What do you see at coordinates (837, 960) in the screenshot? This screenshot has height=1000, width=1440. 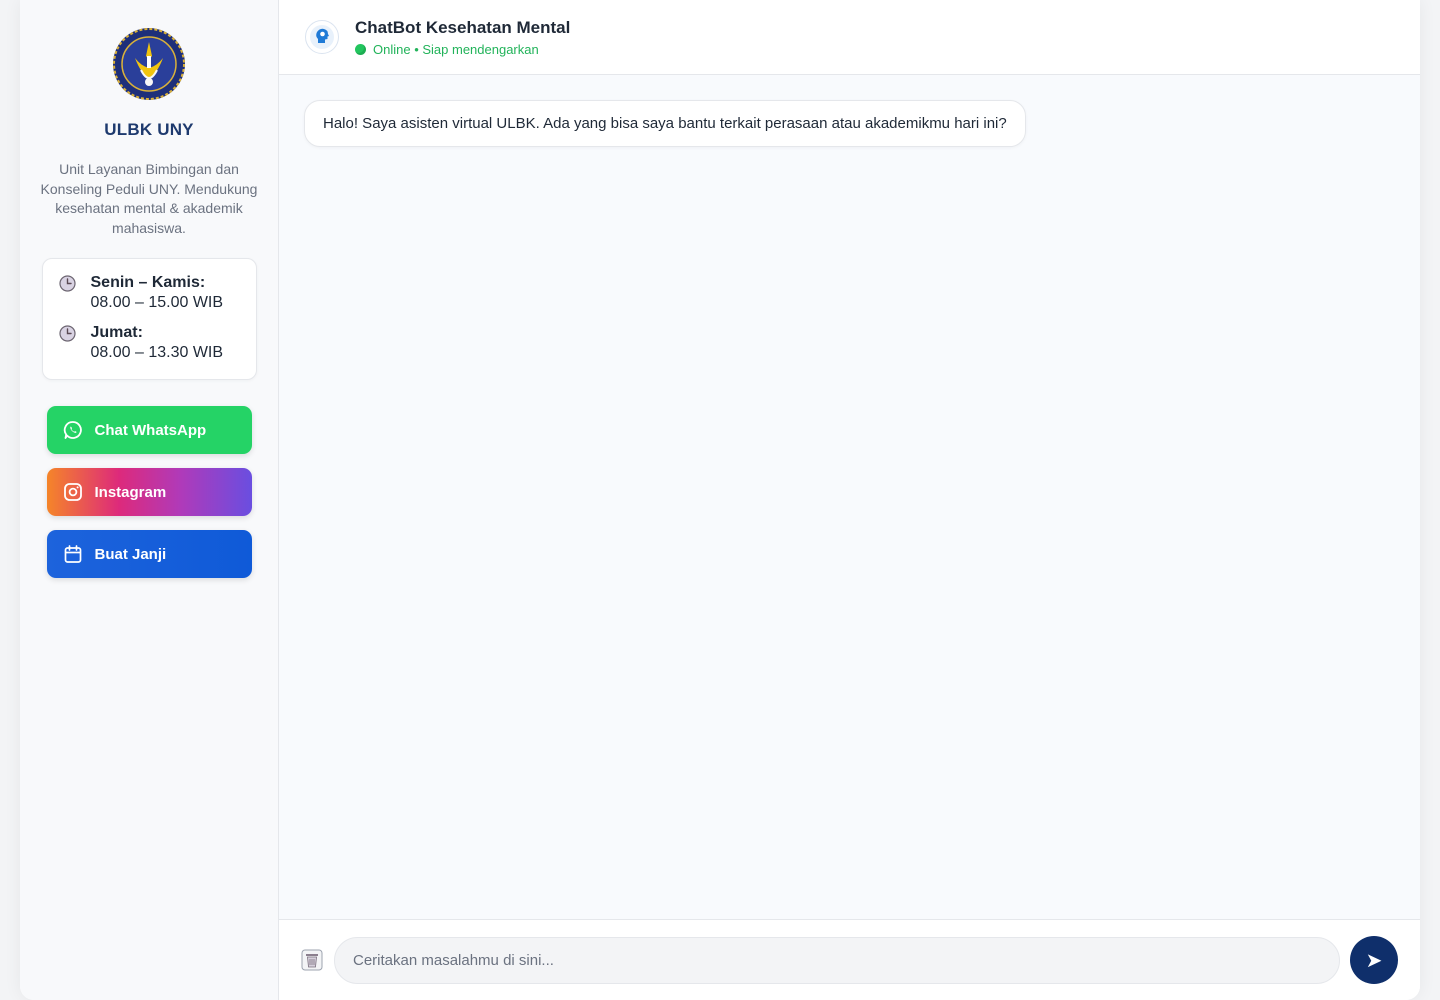 I see `message-input` at bounding box center [837, 960].